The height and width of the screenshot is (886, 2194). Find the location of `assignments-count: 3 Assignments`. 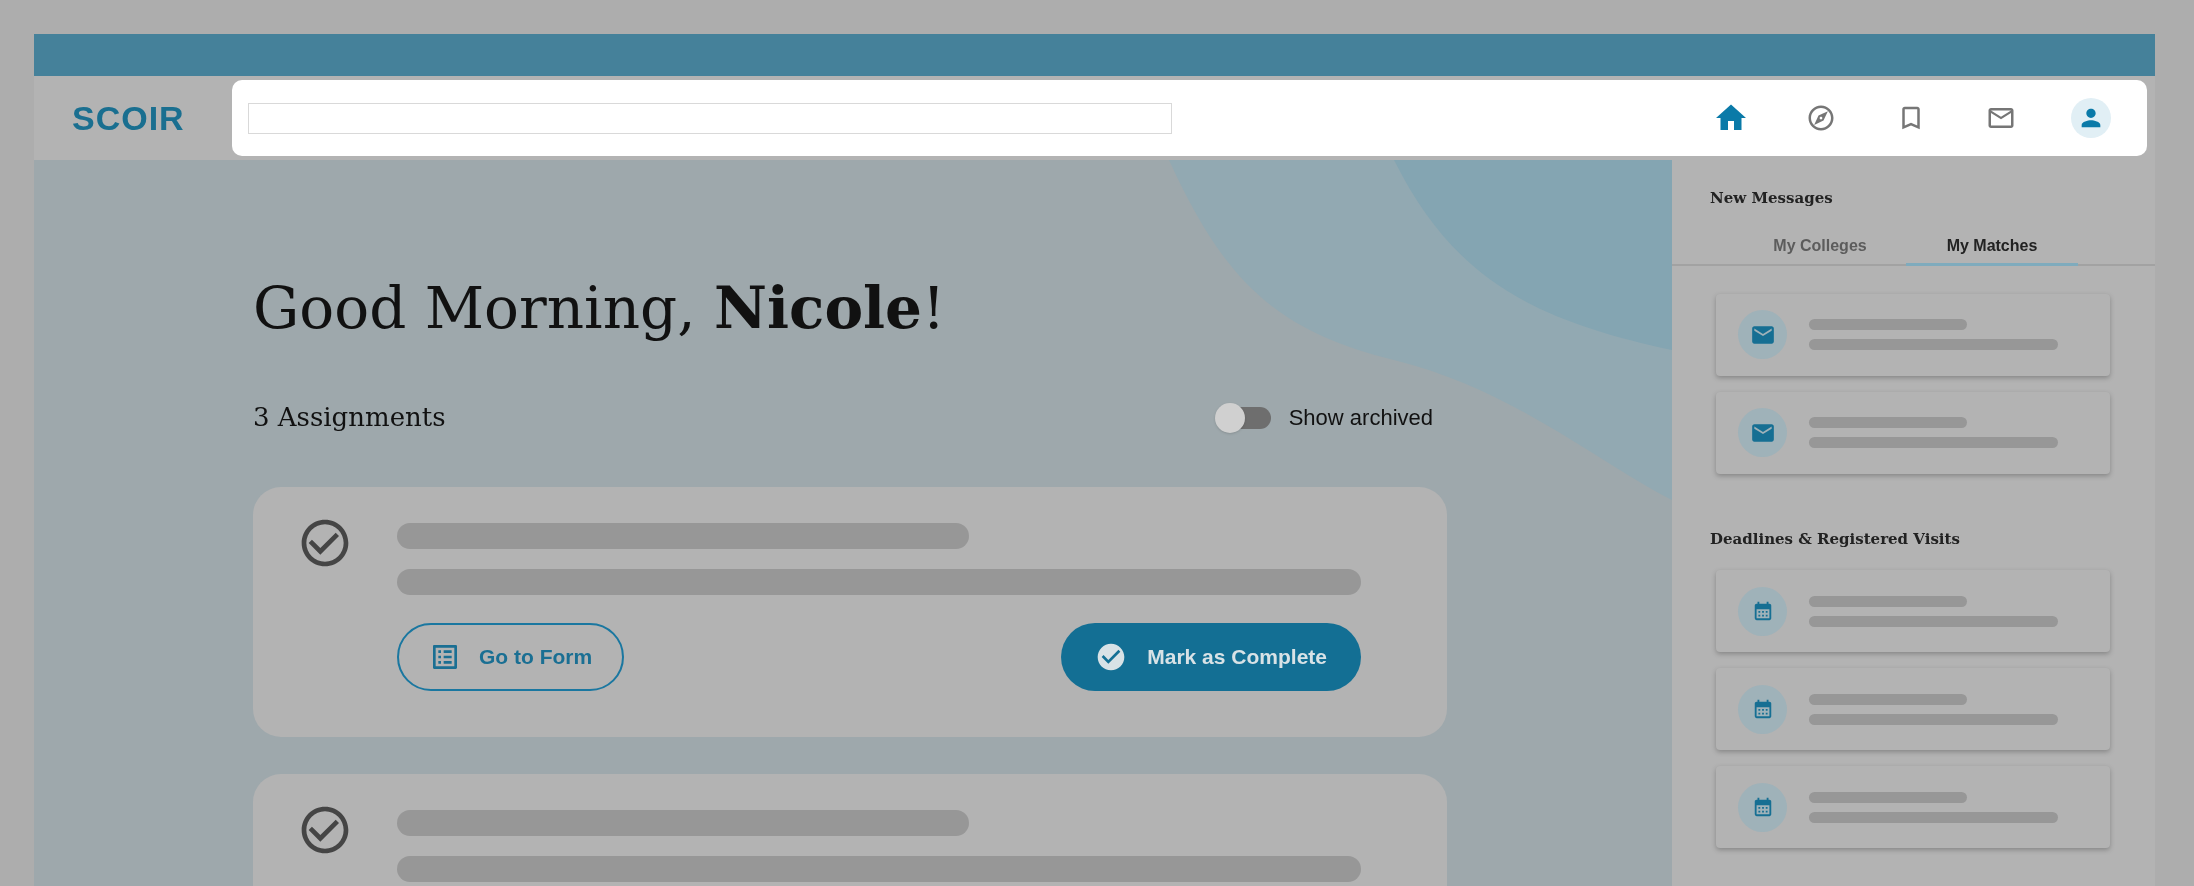

assignments-count: 3 Assignments is located at coordinates (349, 417).